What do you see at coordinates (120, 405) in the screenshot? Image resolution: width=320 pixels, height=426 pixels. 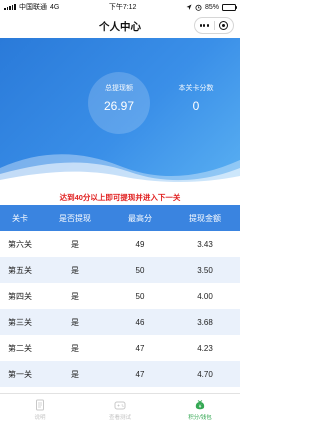 I see `game-icon` at bounding box center [120, 405].